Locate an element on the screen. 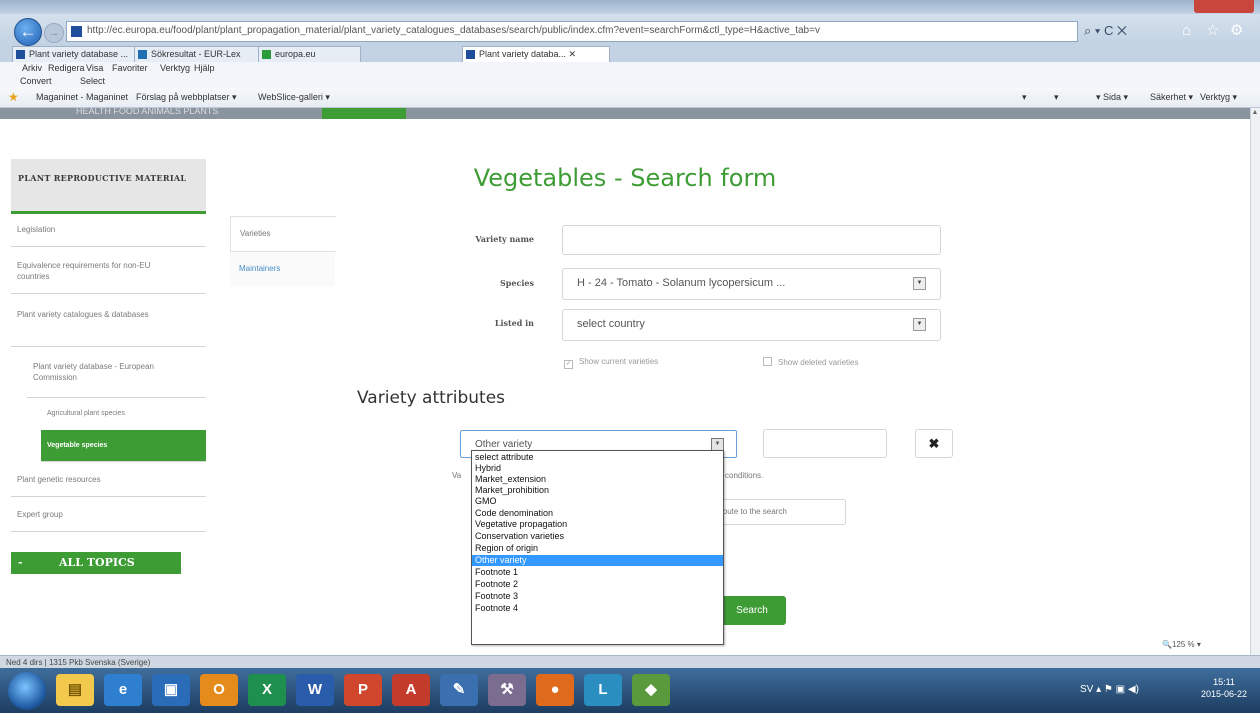  powerpoint-icon: P is located at coordinates (363, 690).